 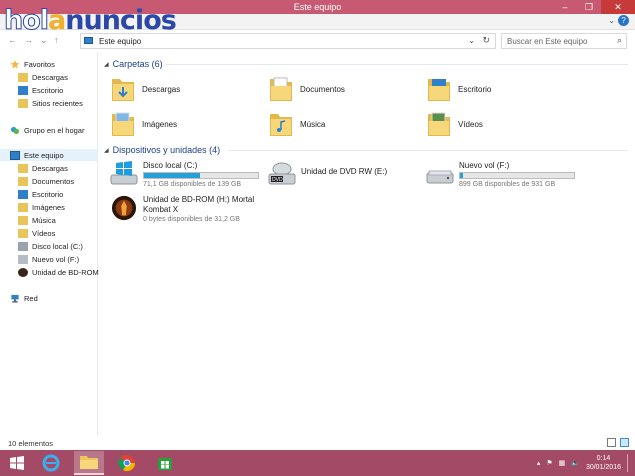 What do you see at coordinates (618, 442) in the screenshot?
I see `view-toggle` at bounding box center [618, 442].